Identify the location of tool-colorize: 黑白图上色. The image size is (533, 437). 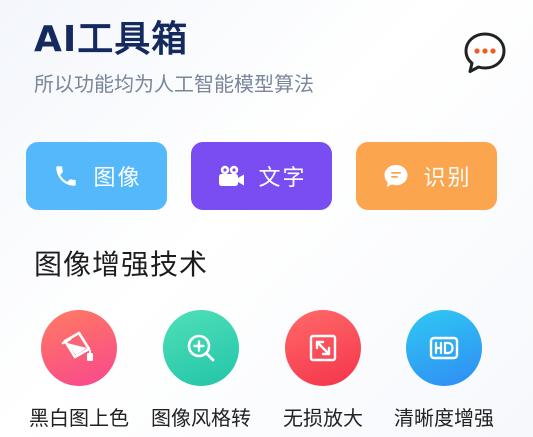
(79, 372).